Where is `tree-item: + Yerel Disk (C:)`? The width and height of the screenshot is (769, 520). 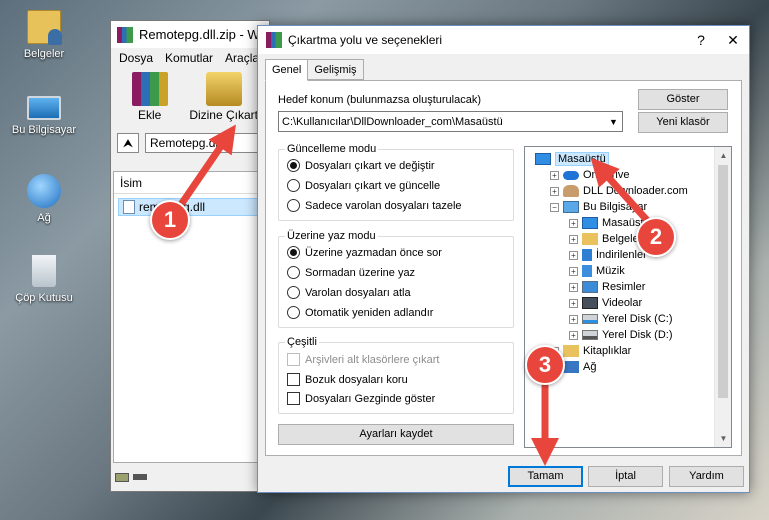
tree-item: + Yerel Disk (C:) is located at coordinates (621, 319).